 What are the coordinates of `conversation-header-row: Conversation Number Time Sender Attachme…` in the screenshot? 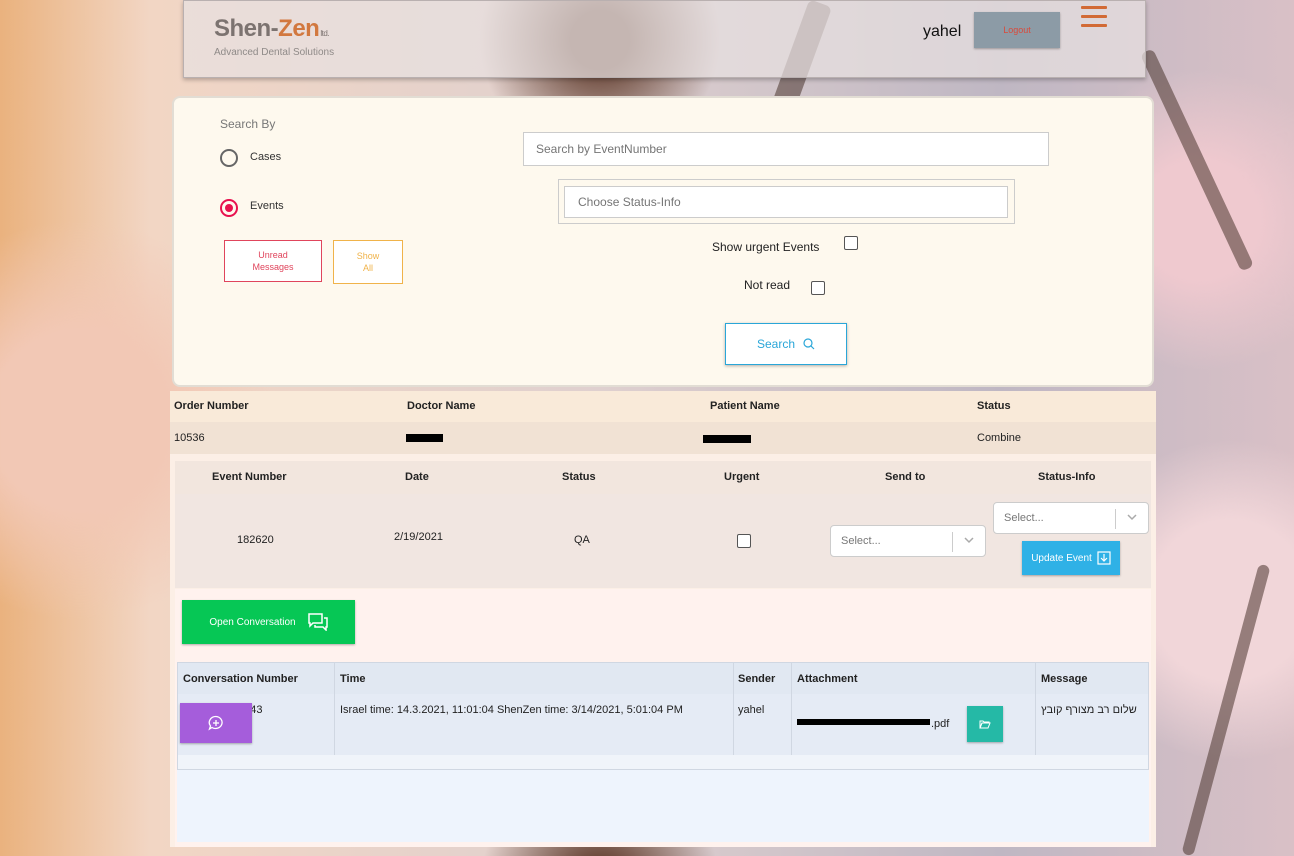 It's located at (663, 678).